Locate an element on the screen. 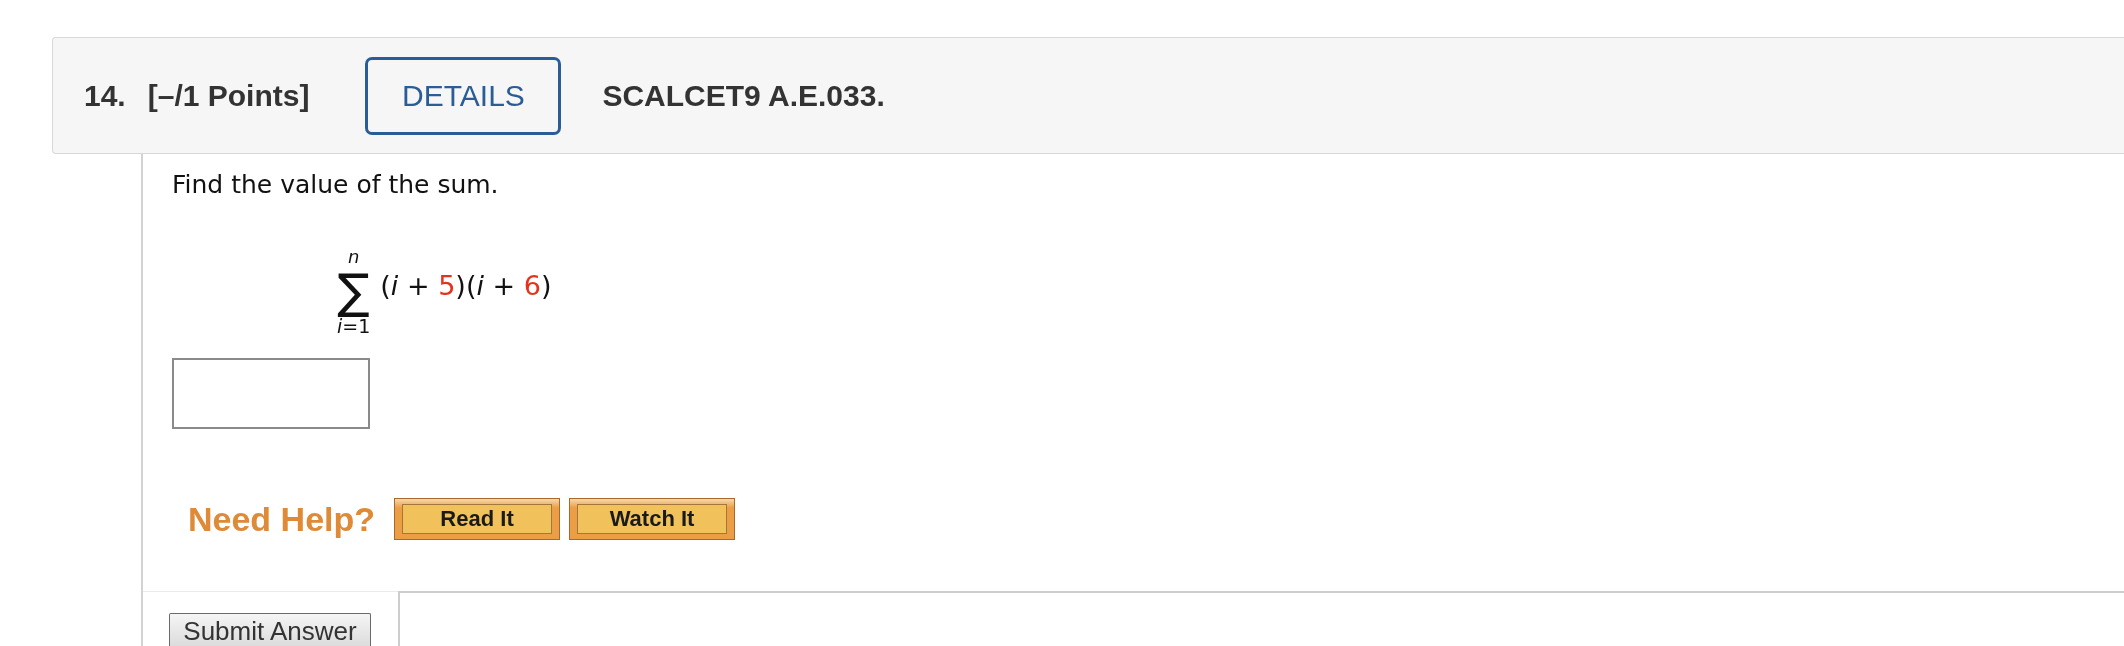 The height and width of the screenshot is (646, 2124). details-button: DETAILS is located at coordinates (463, 95).